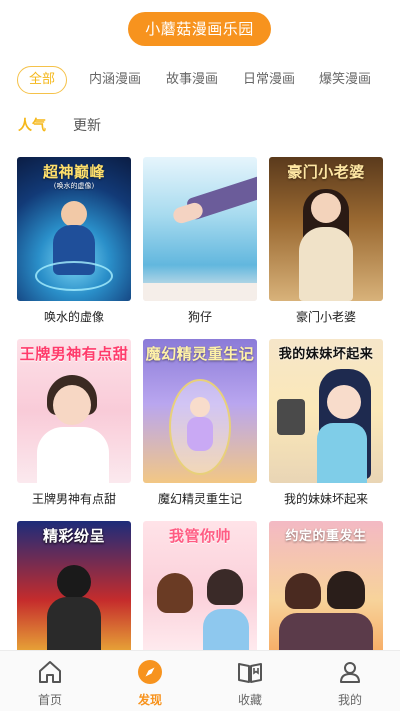 The width and height of the screenshot is (400, 711). Describe the element at coordinates (188, 213) in the screenshot. I see `hand-shape` at that location.